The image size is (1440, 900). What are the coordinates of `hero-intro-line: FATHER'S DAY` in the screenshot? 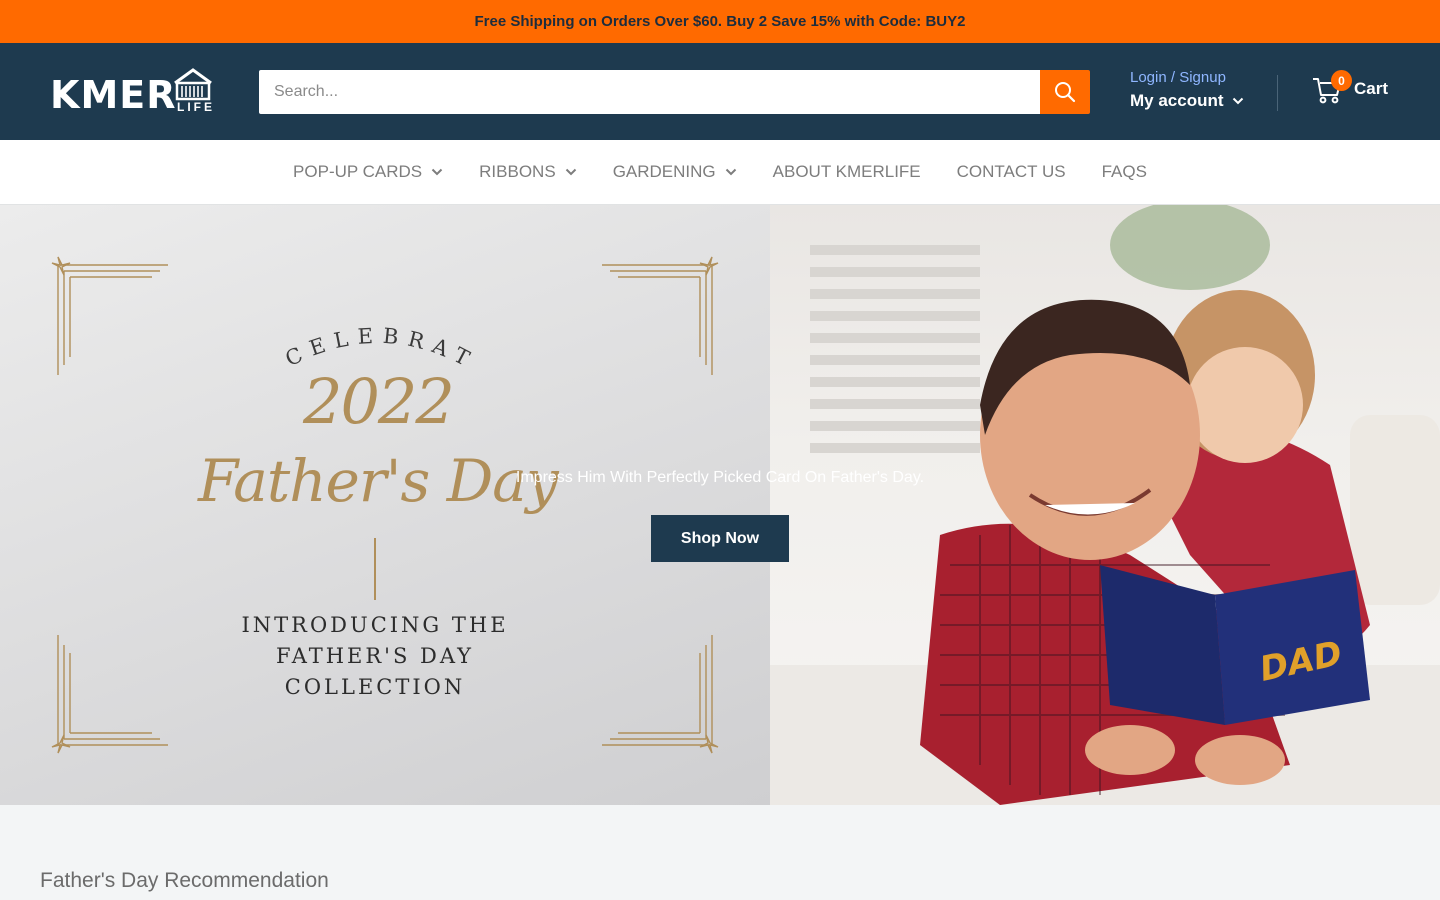 It's located at (375, 656).